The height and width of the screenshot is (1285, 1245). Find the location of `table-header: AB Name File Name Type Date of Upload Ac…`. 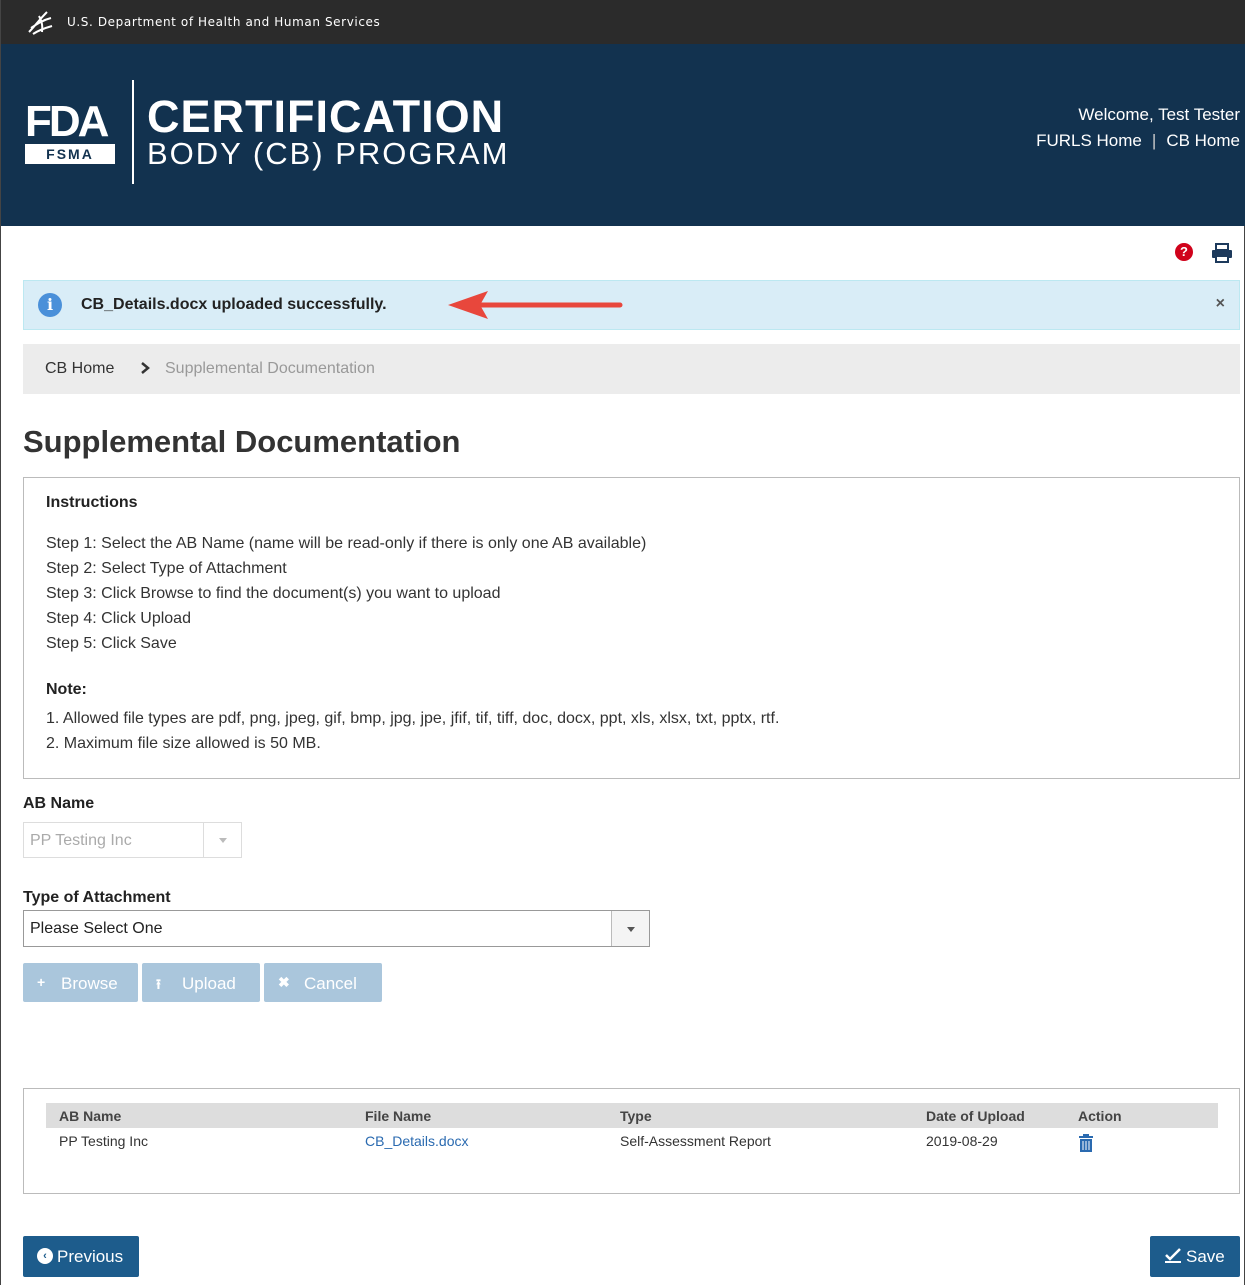

table-header: AB Name File Name Type Date of Upload Ac… is located at coordinates (632, 1115).